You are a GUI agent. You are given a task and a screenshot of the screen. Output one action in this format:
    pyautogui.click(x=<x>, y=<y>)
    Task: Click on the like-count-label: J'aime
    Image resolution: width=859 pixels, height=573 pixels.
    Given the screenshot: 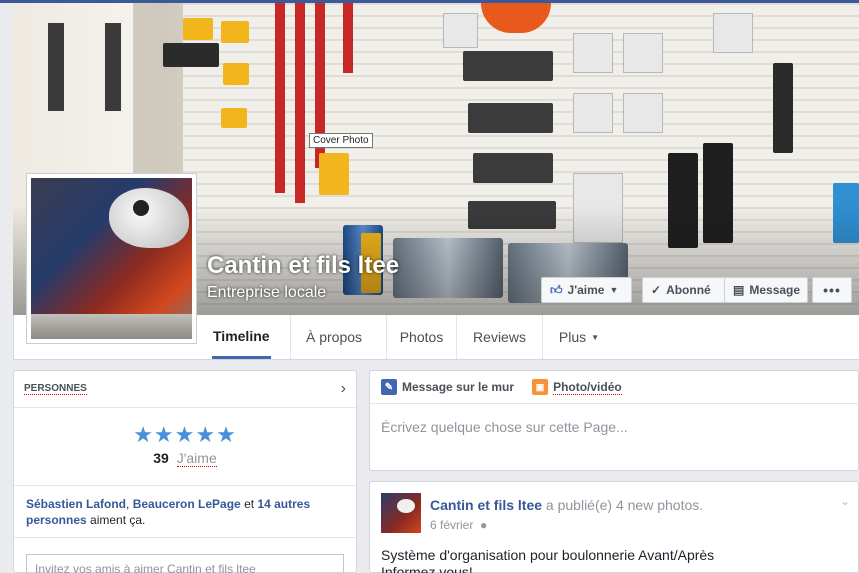 What is the action you would take?
    pyautogui.click(x=196, y=458)
    